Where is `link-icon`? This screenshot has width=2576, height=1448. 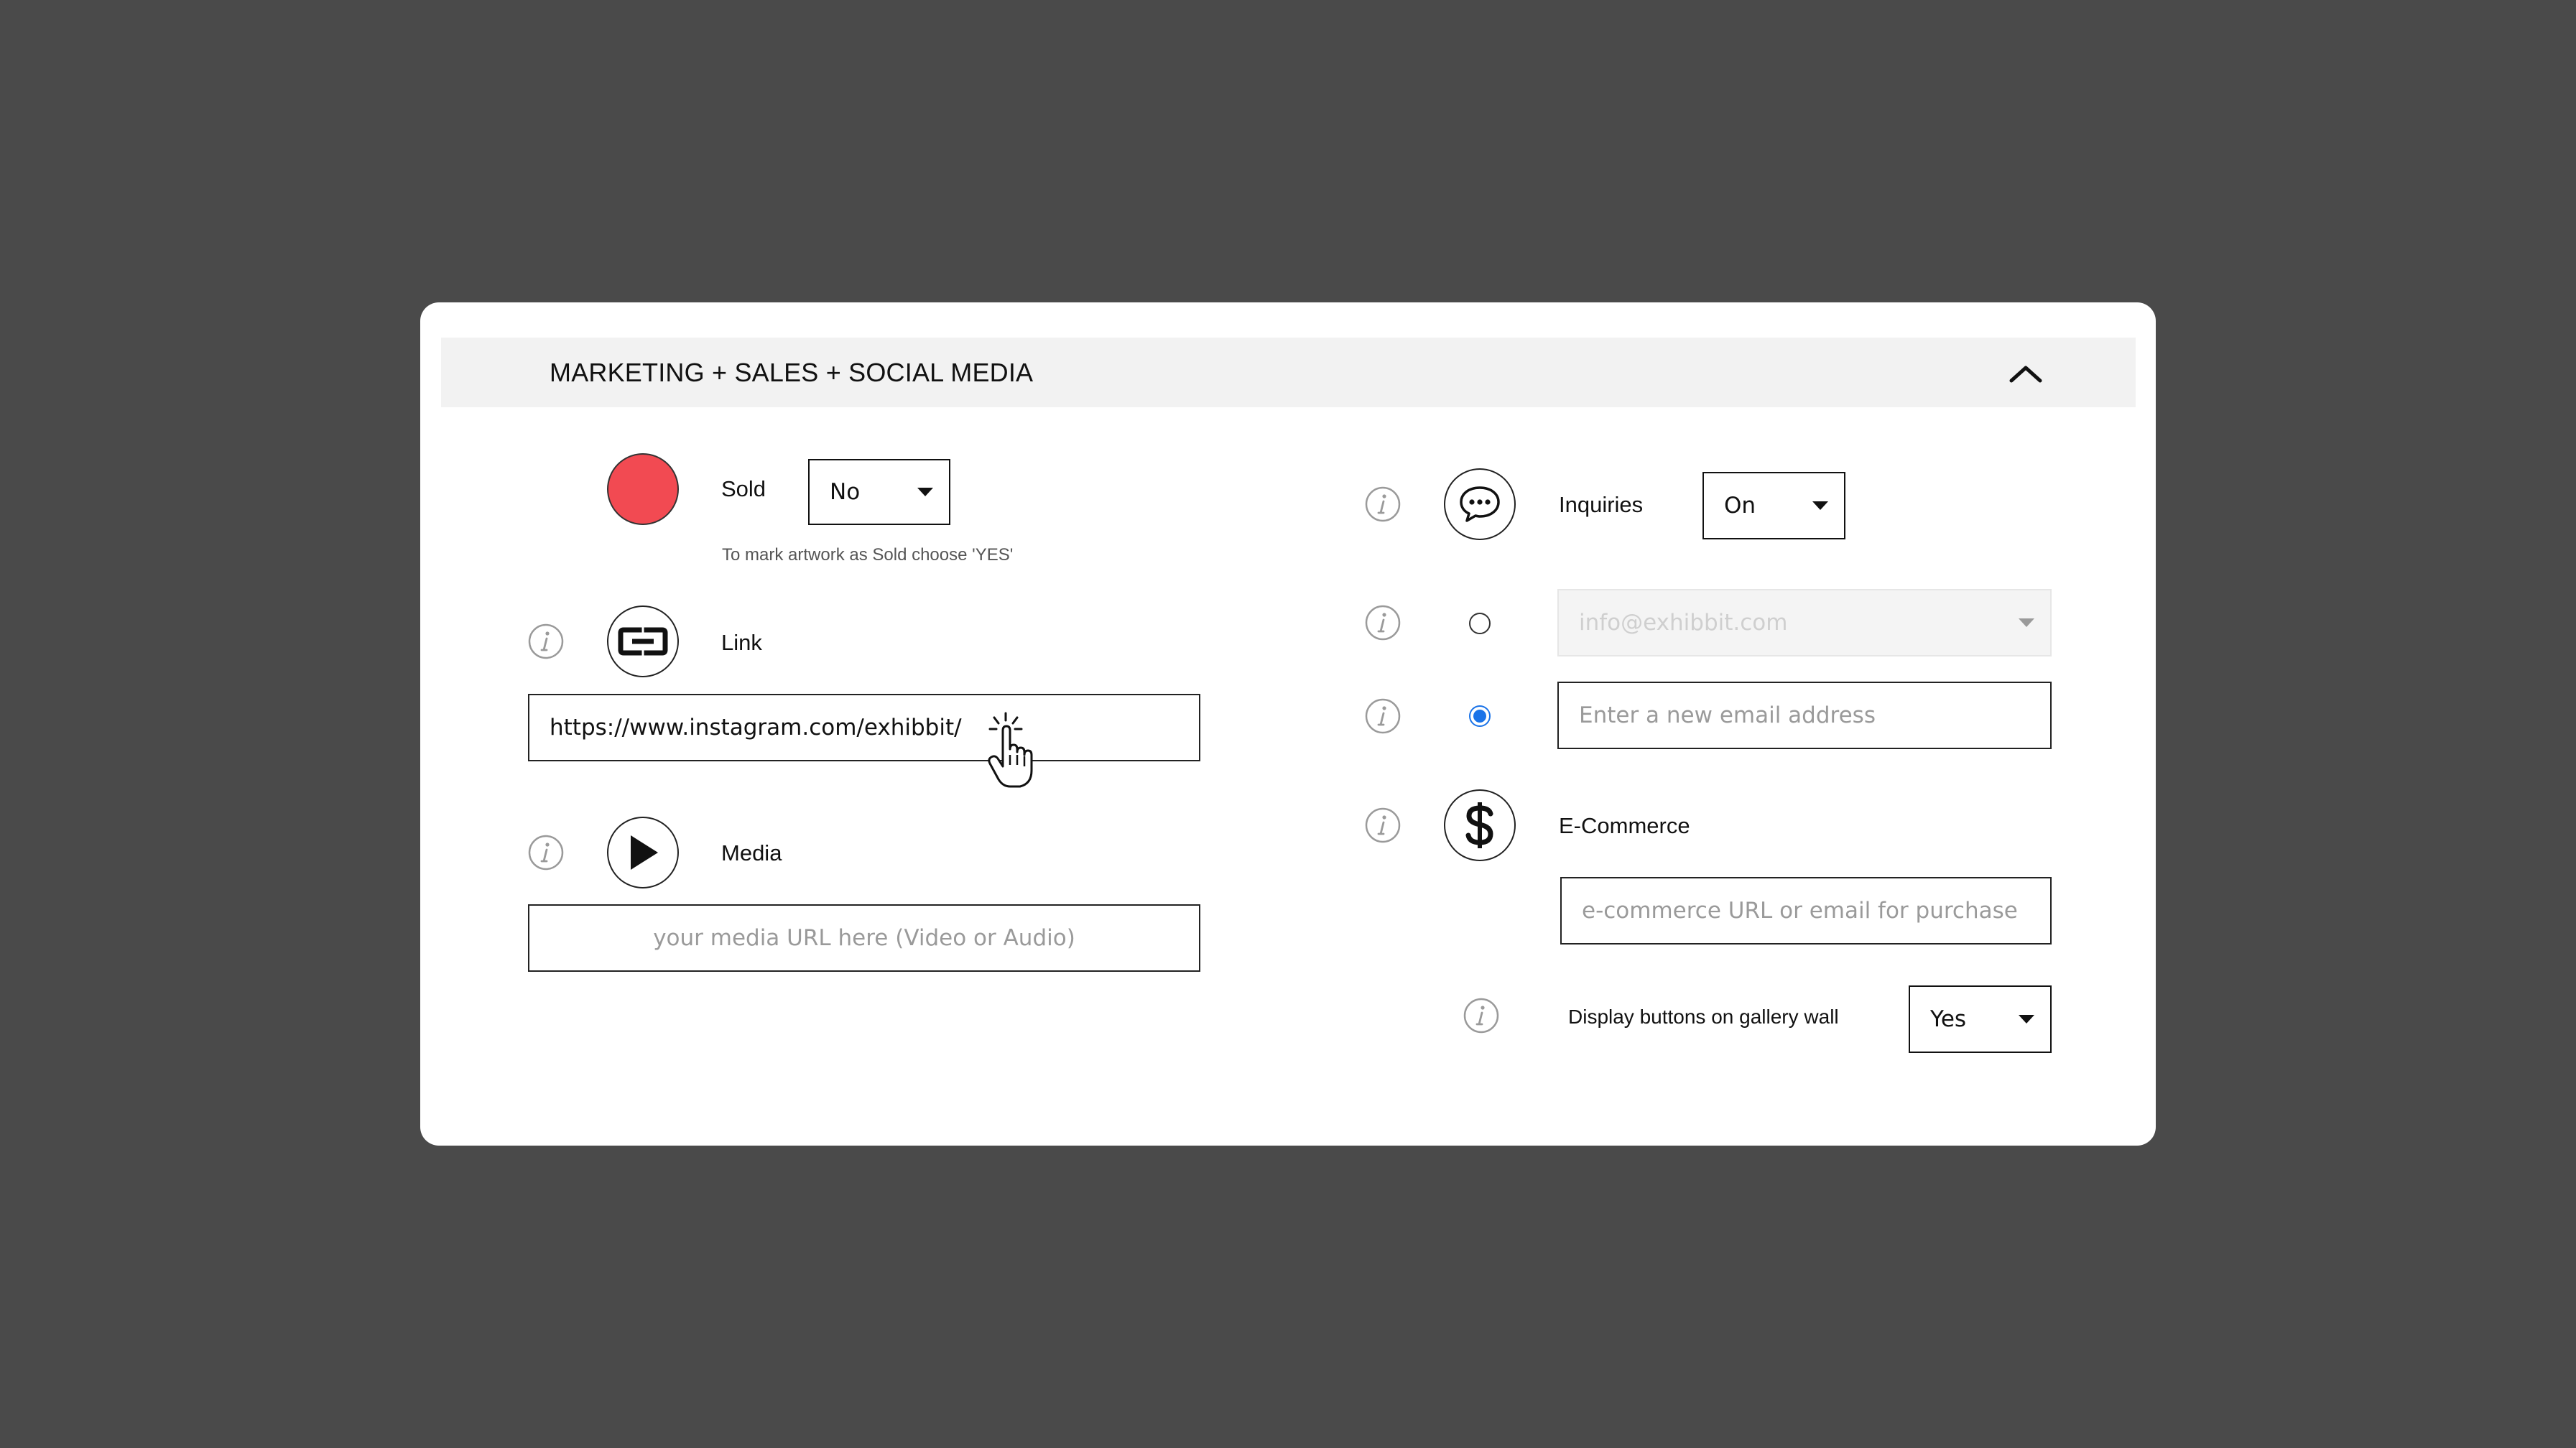 link-icon is located at coordinates (643, 641).